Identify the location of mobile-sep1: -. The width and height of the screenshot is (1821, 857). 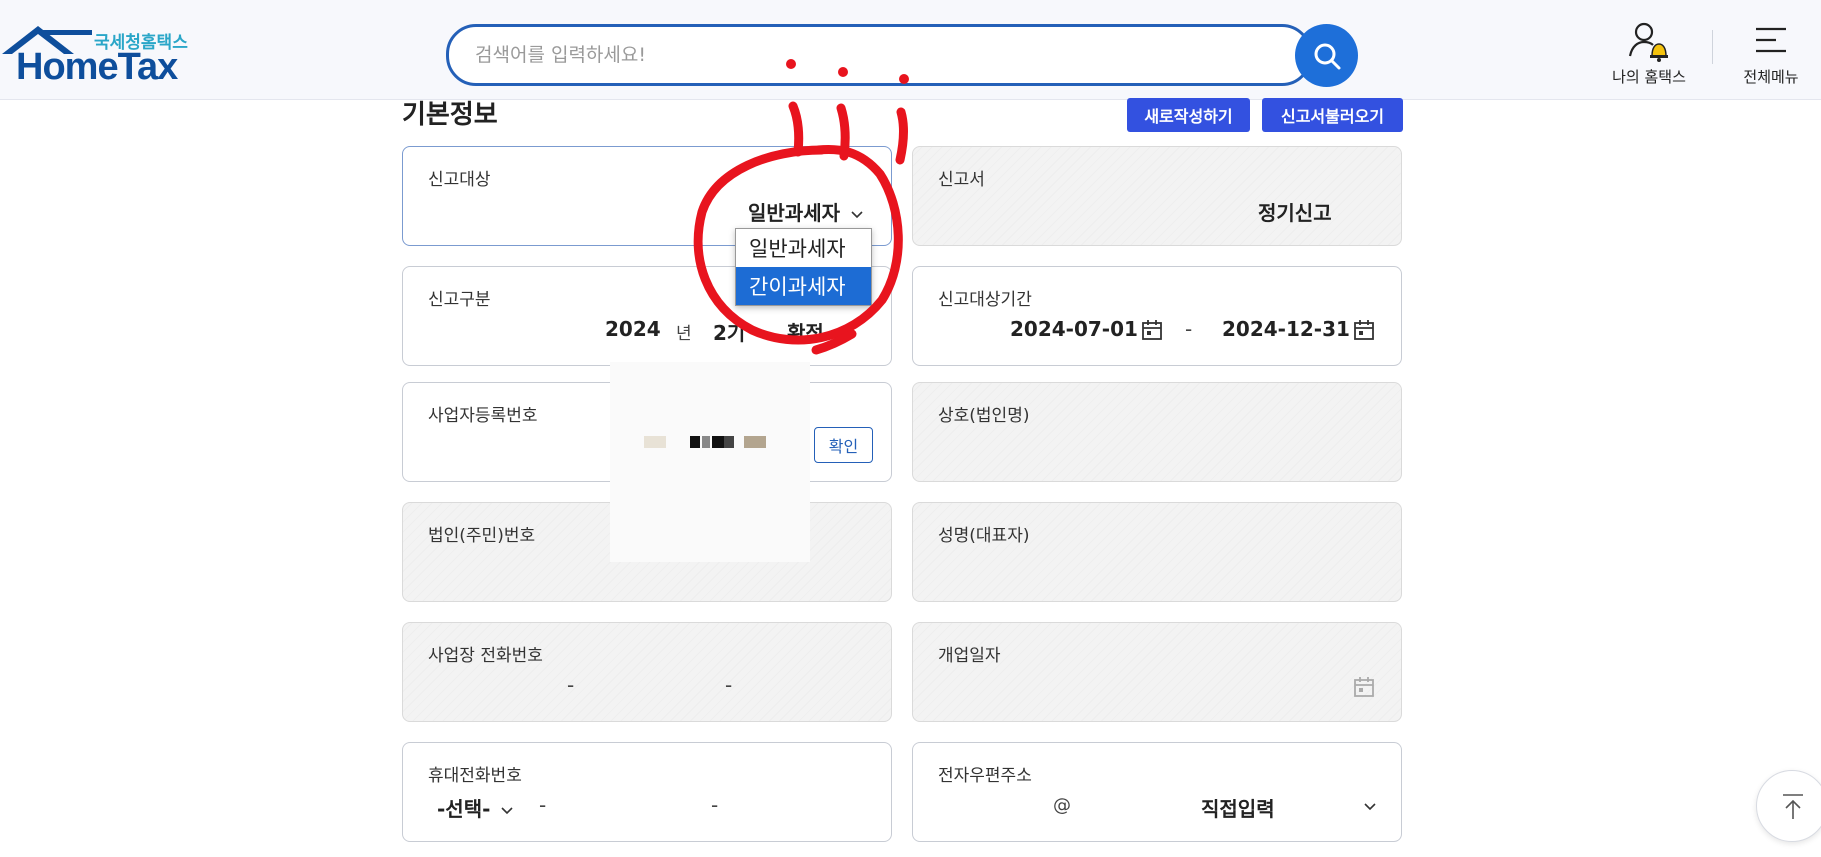
(543, 805).